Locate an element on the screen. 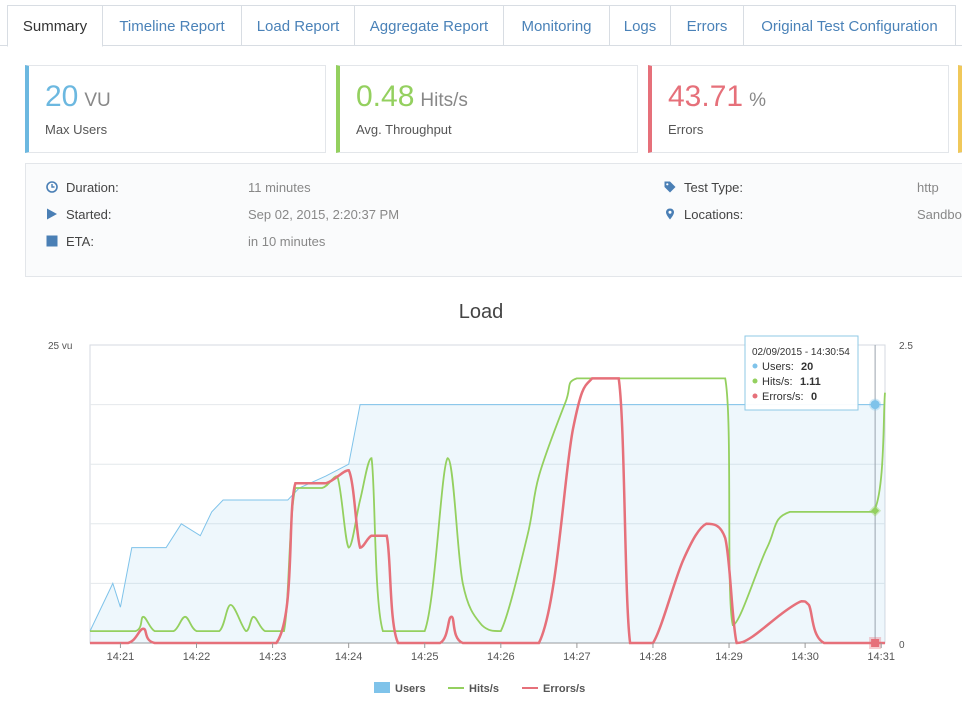  x-tick-label: 14:21 is located at coordinates (121, 657).